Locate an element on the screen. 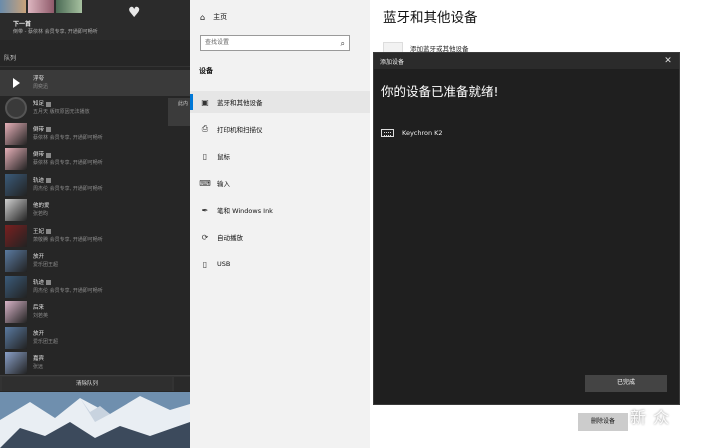  done-button: 已完成 is located at coordinates (626, 383).